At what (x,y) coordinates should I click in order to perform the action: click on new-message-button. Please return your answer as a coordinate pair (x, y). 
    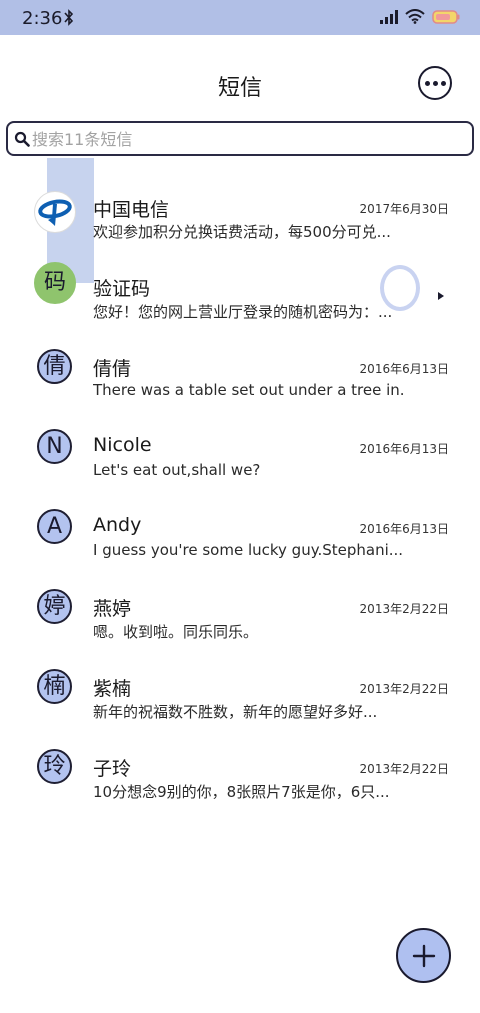
    Looking at the image, I should click on (423, 955).